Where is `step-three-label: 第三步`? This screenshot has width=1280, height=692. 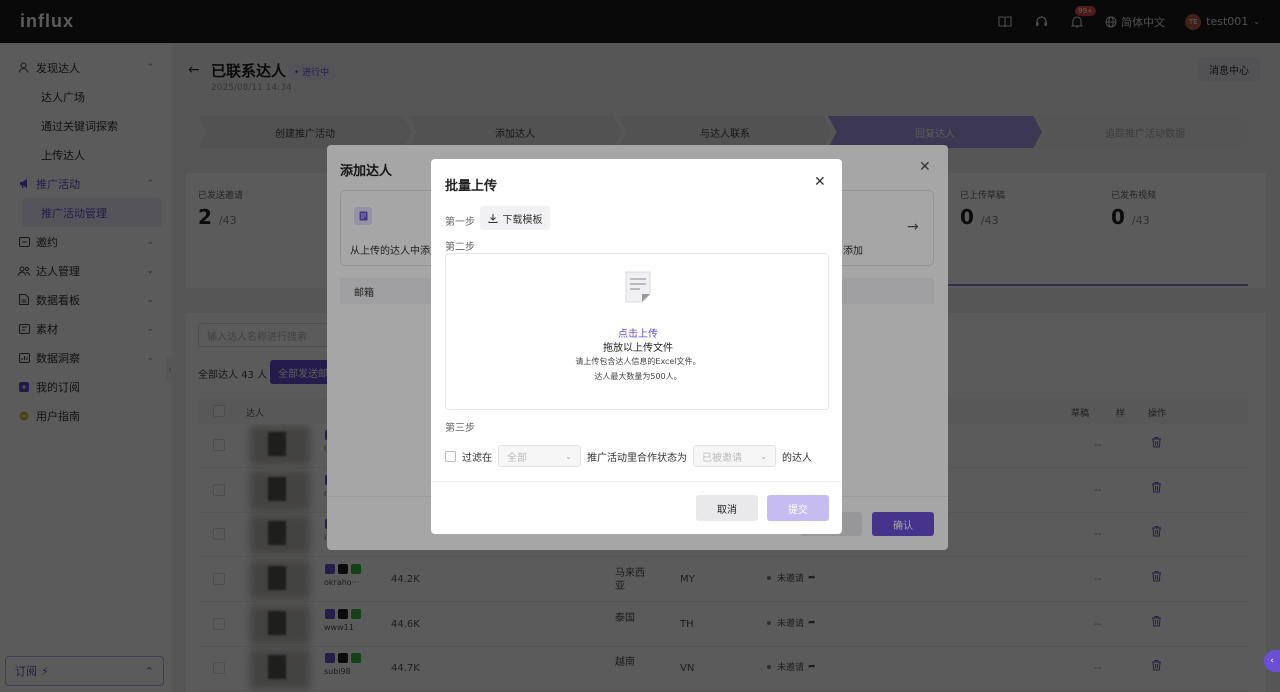
step-three-label: 第三步 is located at coordinates (460, 428).